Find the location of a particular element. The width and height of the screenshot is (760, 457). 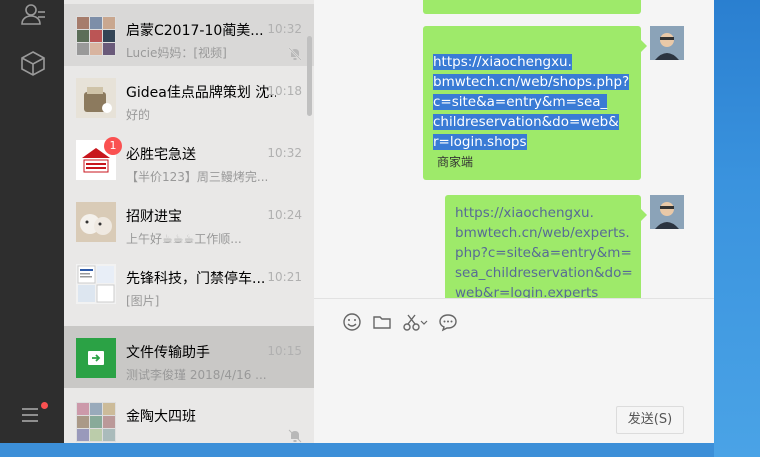

chat-time: 10:18 is located at coordinates (284, 91).